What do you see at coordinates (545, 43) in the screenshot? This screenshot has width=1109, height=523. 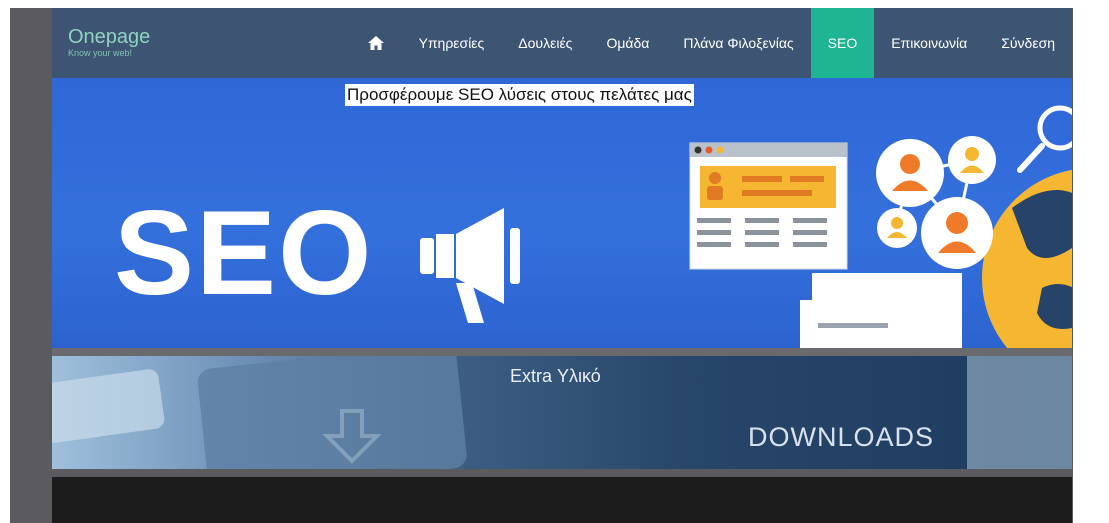 I see `nav-works: Δουλειές` at bounding box center [545, 43].